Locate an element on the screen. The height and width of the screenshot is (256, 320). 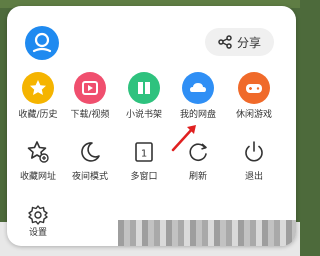
user-icon is located at coordinates (42, 42).